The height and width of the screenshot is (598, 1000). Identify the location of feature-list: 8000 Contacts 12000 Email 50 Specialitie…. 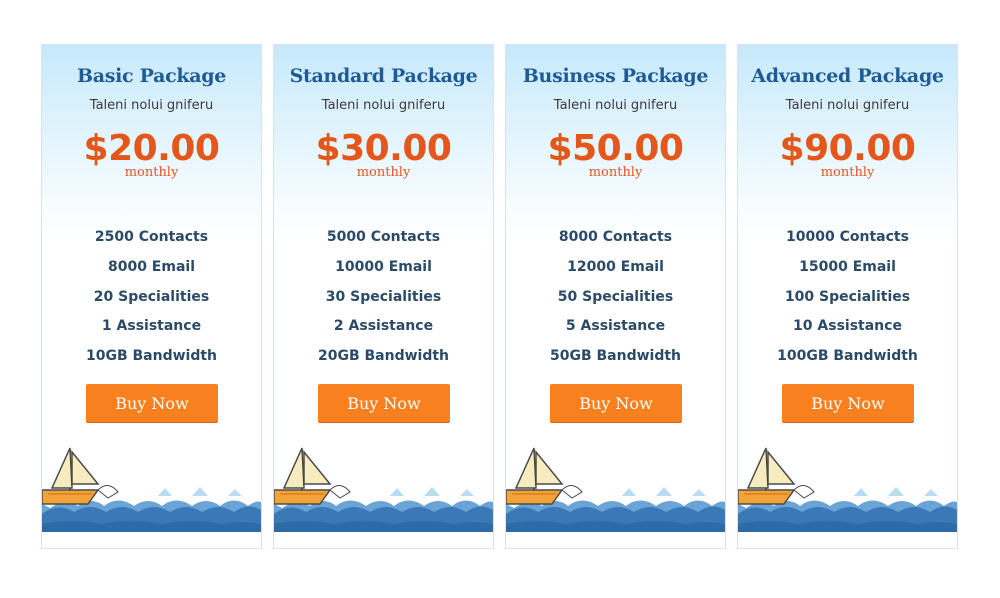
(615, 297).